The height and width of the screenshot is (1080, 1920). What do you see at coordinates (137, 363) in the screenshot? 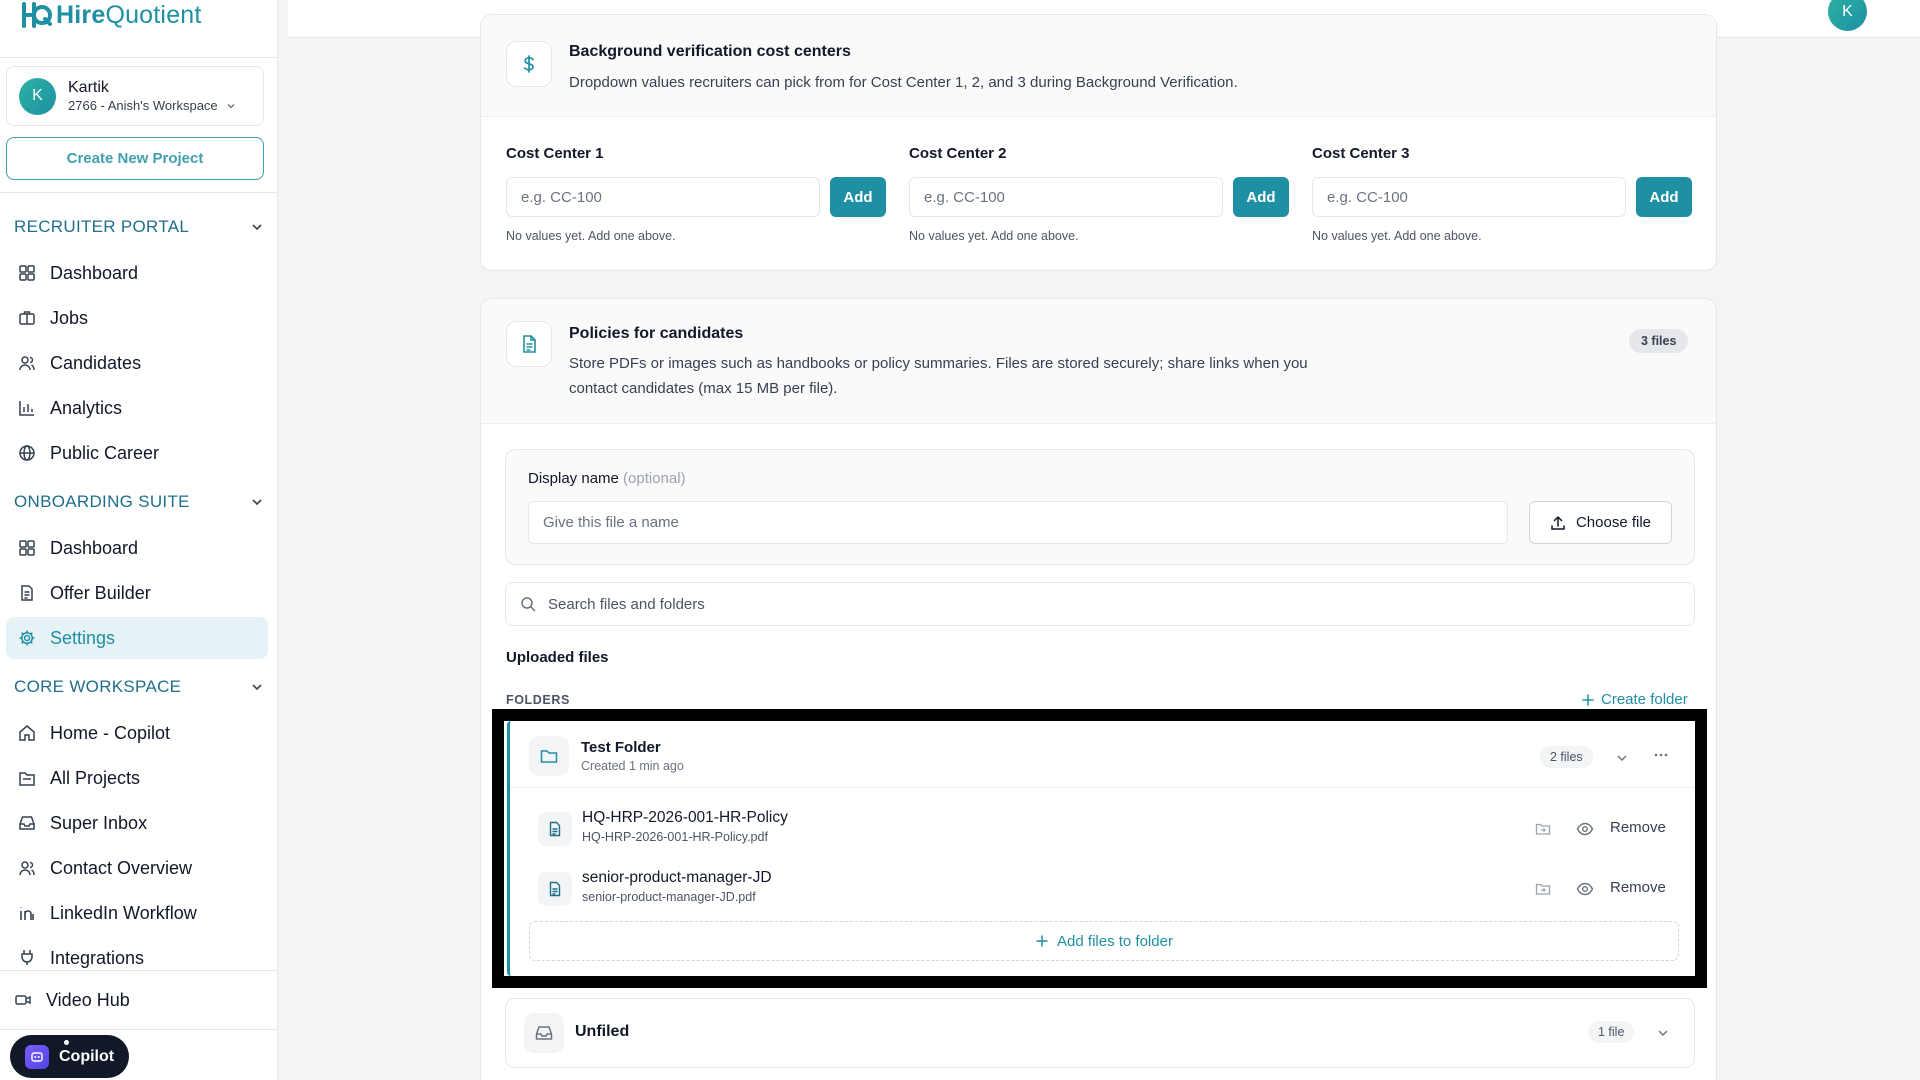
I see `sidebar-item-candidates: Candidates` at bounding box center [137, 363].